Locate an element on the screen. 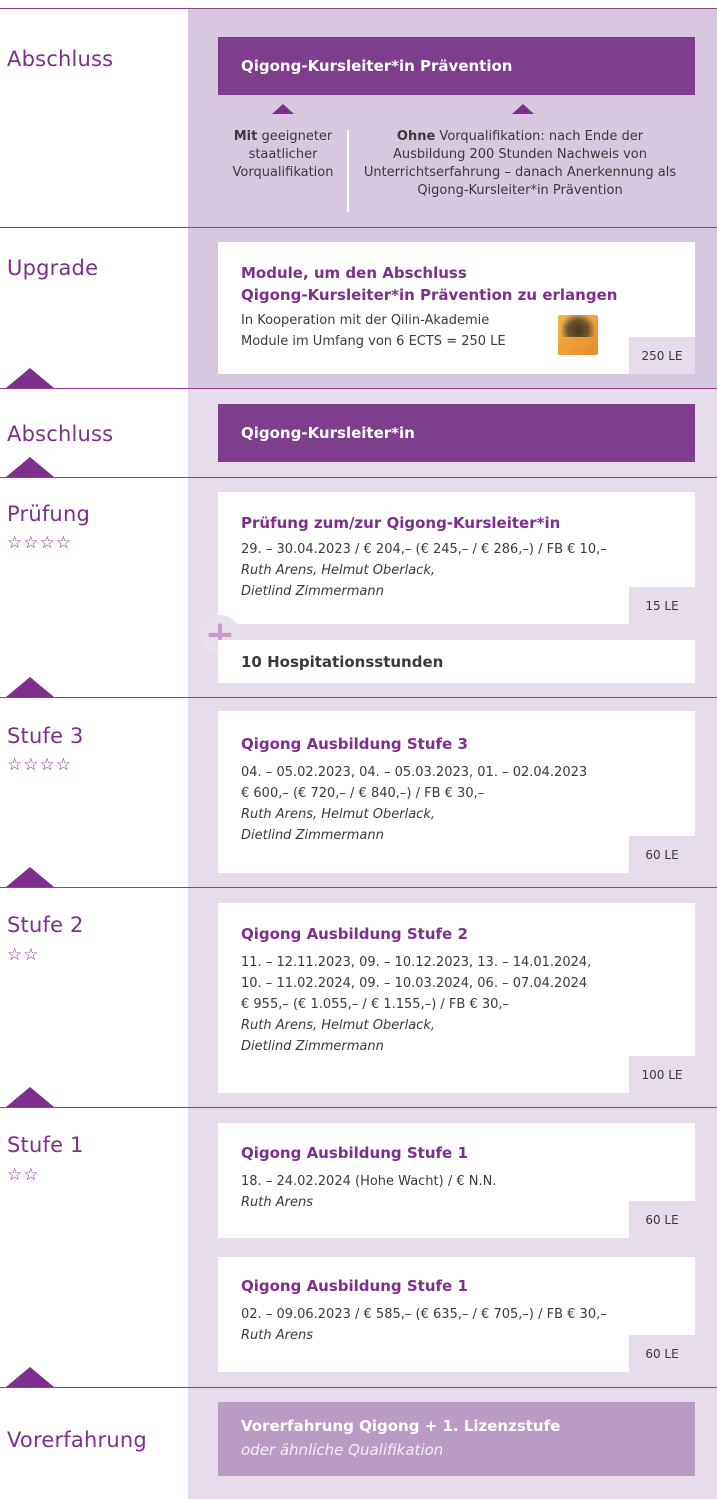  stufe-1-card-1-line2: Ruth Arens is located at coordinates (277, 1202).